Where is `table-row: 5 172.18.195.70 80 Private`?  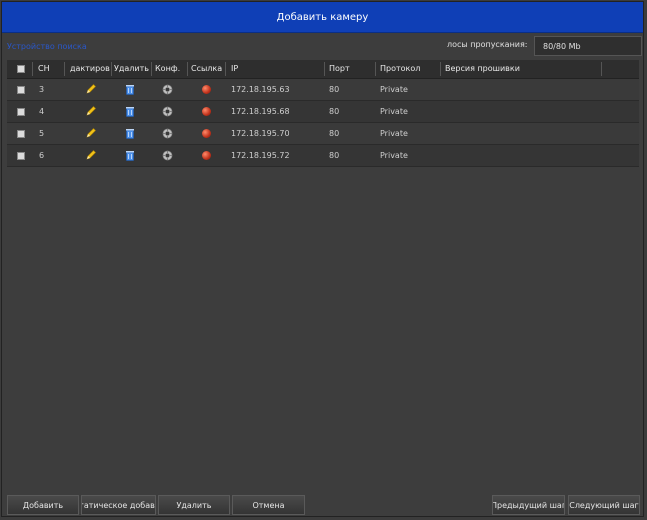
table-row: 5 172.18.195.70 80 Private is located at coordinates (323, 134).